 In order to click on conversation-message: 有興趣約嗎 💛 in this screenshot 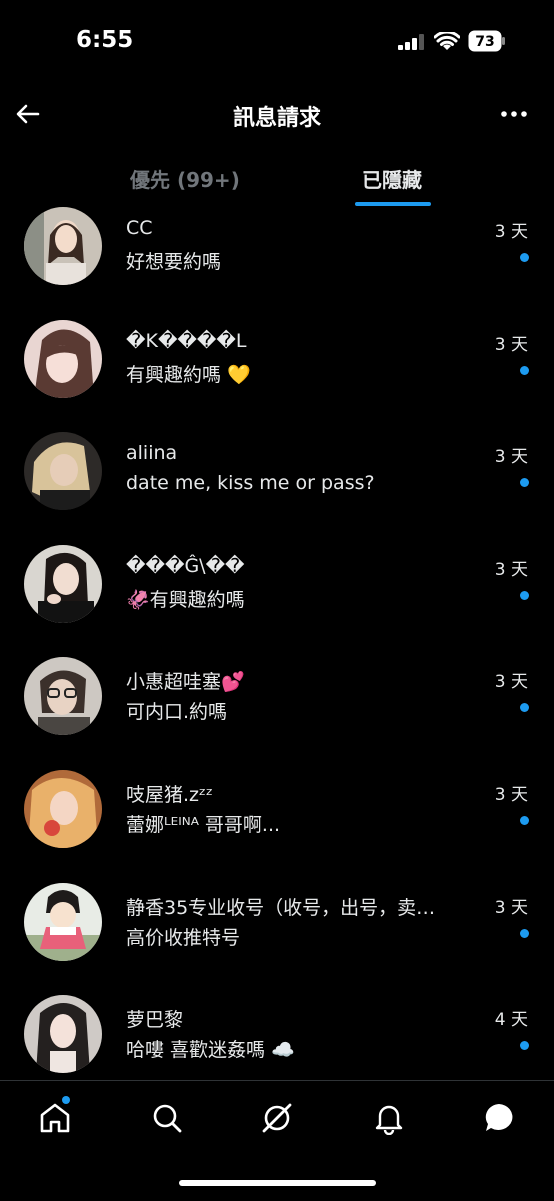, I will do `click(188, 374)`.